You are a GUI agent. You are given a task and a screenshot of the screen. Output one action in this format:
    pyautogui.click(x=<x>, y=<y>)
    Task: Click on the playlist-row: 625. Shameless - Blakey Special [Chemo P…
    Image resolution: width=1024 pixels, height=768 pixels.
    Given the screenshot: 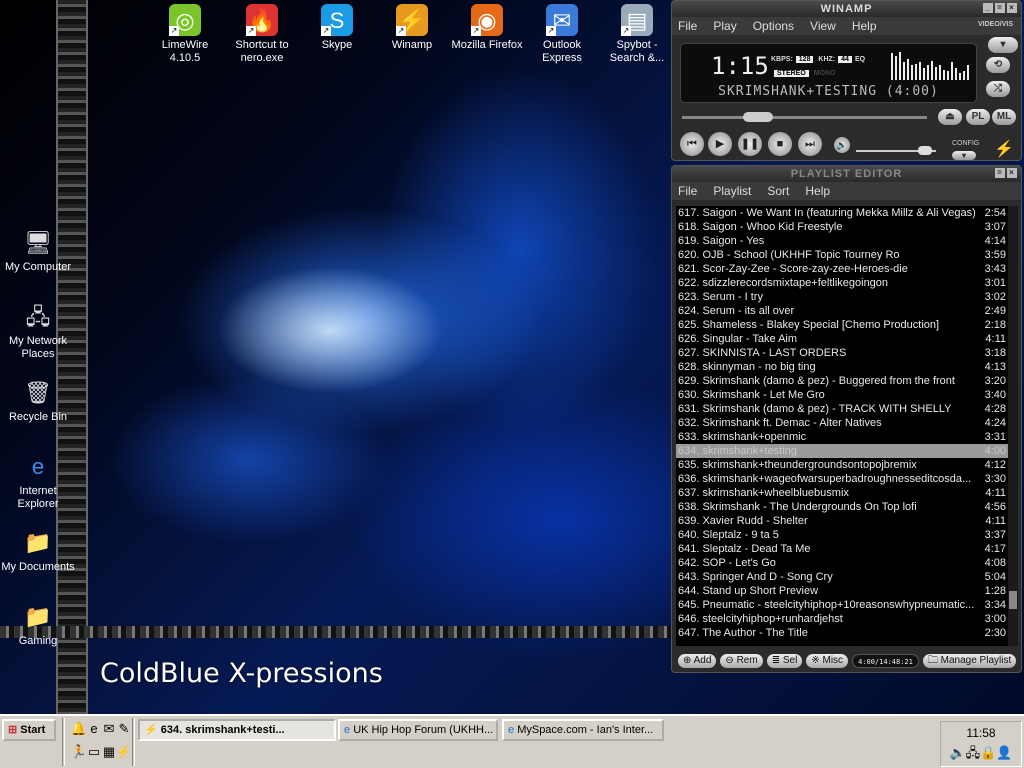 What is the action you would take?
    pyautogui.click(x=842, y=325)
    